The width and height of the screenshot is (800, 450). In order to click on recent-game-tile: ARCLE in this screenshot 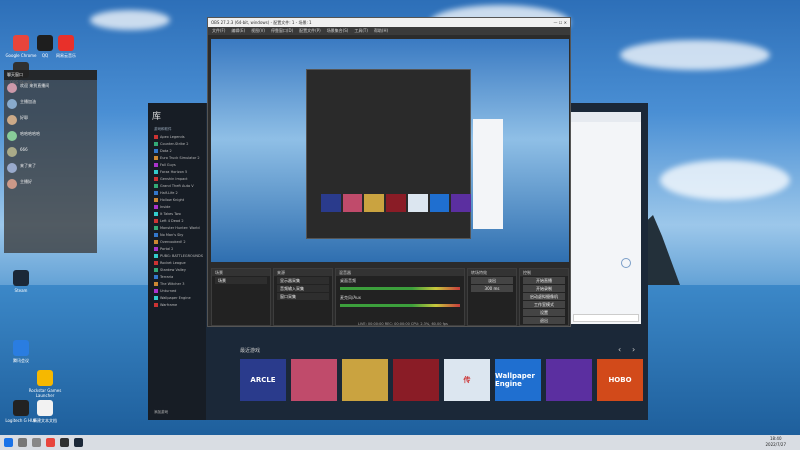, I will do `click(263, 380)`.